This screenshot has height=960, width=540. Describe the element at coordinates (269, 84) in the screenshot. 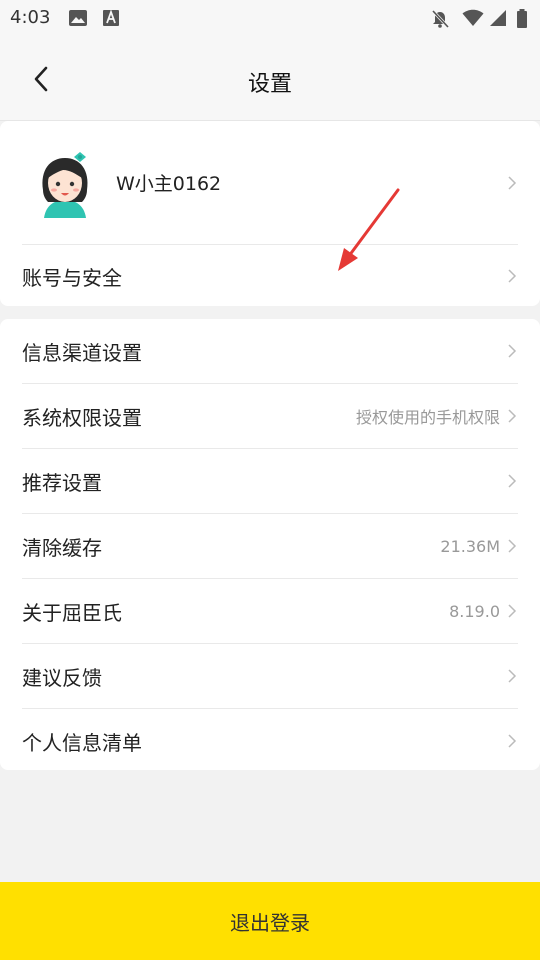

I see `page-title: 设置` at that location.